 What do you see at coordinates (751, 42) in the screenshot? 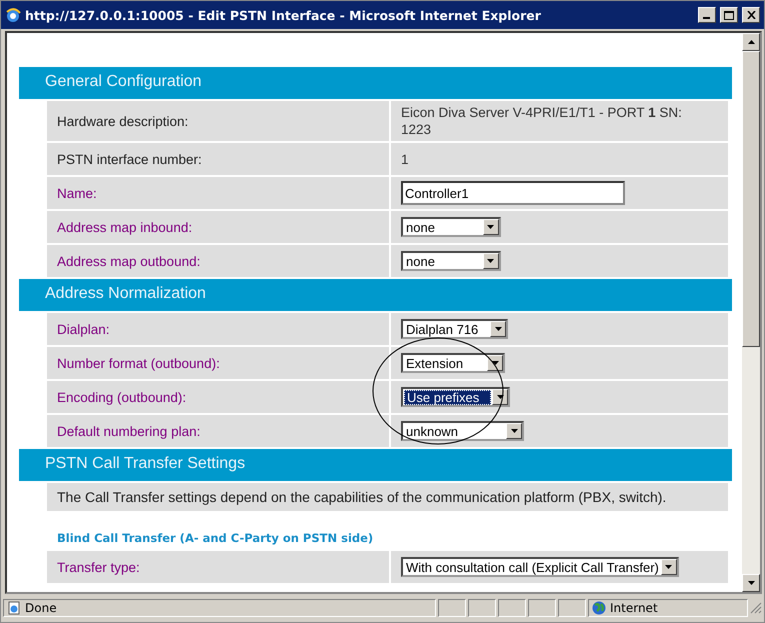
I see `caret-up-icon` at bounding box center [751, 42].